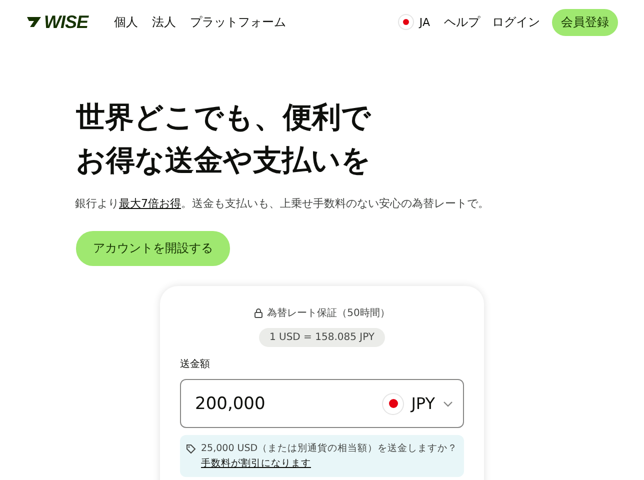 The width and height of the screenshot is (644, 480). Describe the element at coordinates (585, 22) in the screenshot. I see `signup-button: 会員登録` at that location.